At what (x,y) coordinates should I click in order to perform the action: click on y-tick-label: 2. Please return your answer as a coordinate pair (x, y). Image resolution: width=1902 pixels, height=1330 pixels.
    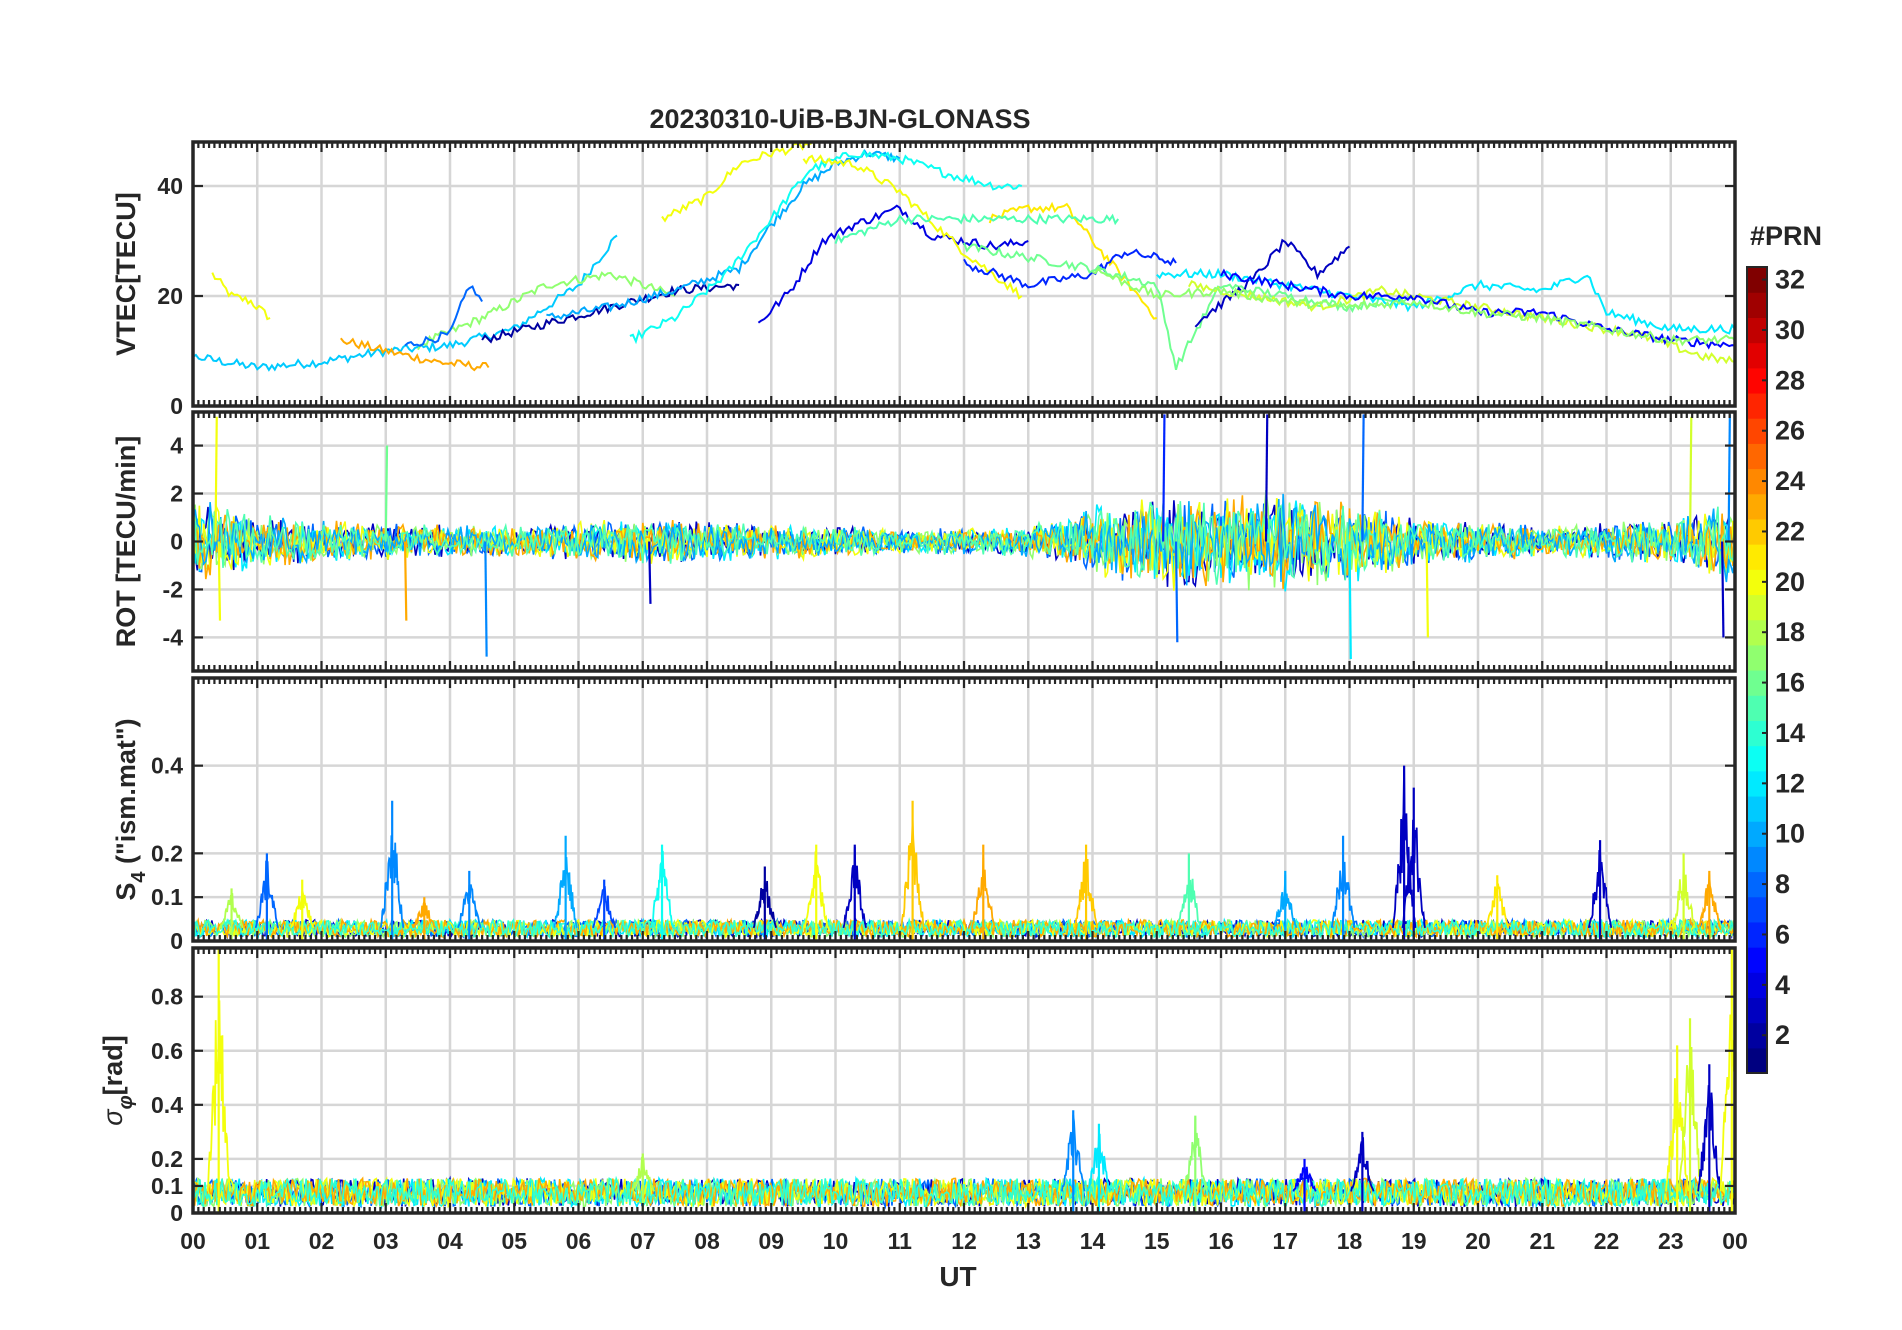
    Looking at the image, I should click on (176, 494).